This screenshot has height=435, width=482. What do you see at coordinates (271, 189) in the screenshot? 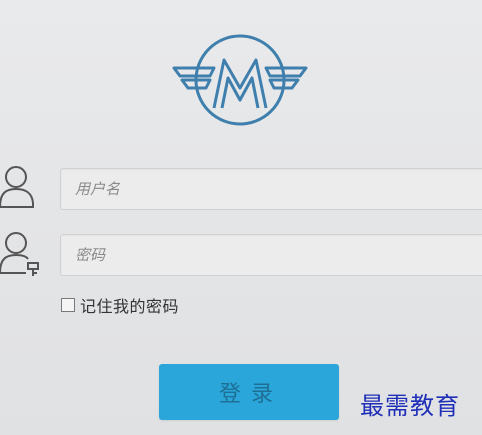
I see `username-input` at bounding box center [271, 189].